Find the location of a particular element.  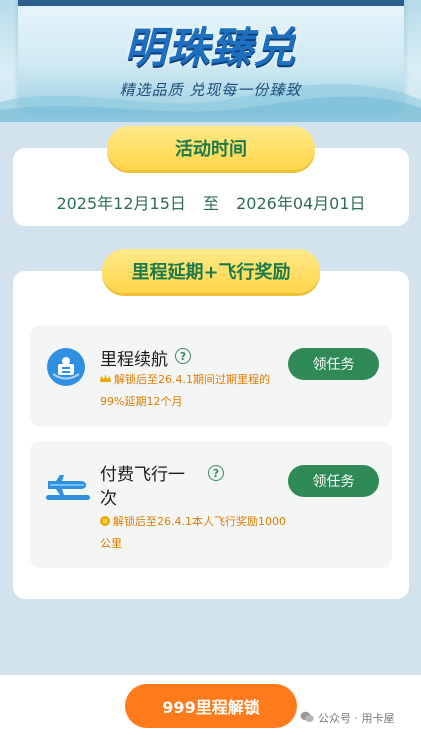

task-description: 解锁后至26.4.1期间过期里程的99%延期12个月 is located at coordinates (195, 390).